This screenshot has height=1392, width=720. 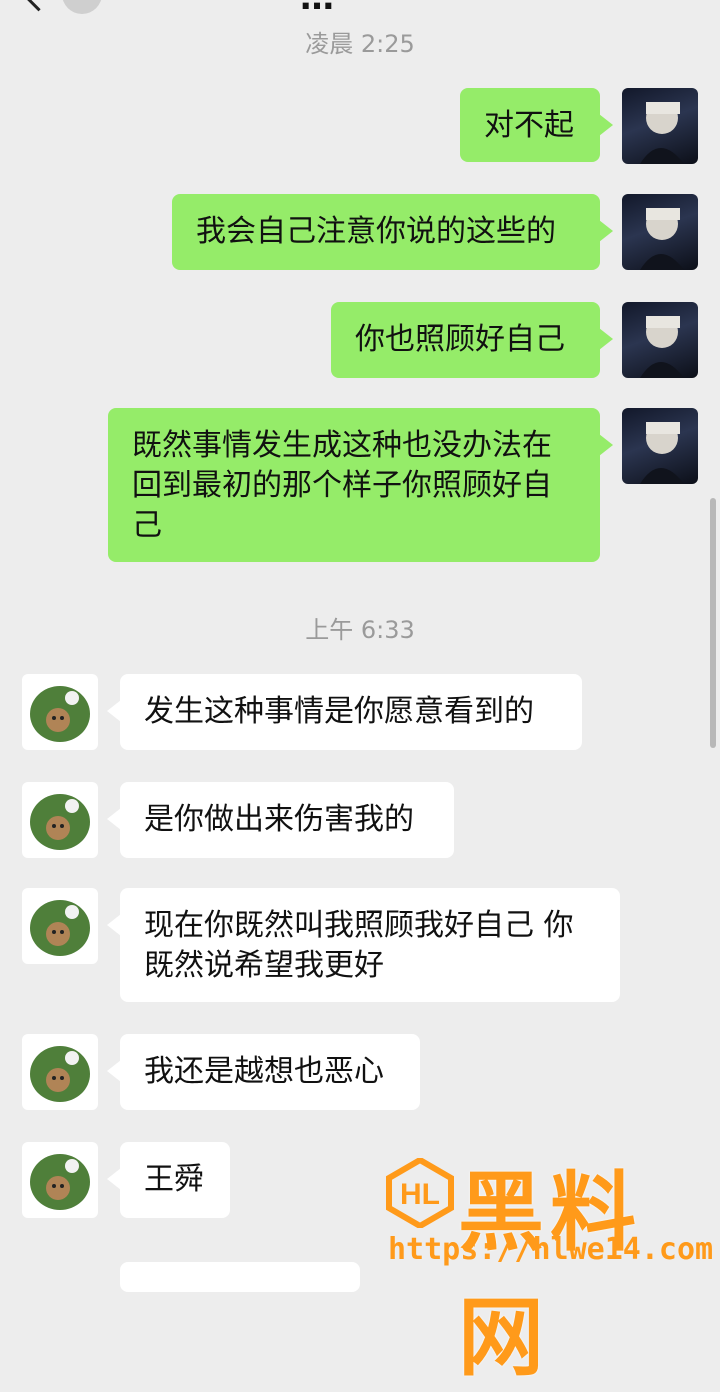 What do you see at coordinates (472, 340) in the screenshot?
I see `message-bubble-sent: 你也照顾好自己` at bounding box center [472, 340].